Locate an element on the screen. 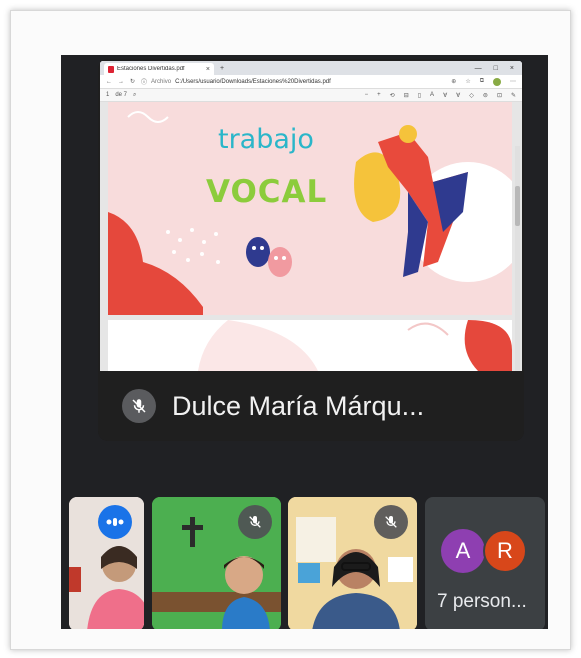 This screenshot has width=581, height=658. highlight-icon: ∀ is located at coordinates (458, 95).